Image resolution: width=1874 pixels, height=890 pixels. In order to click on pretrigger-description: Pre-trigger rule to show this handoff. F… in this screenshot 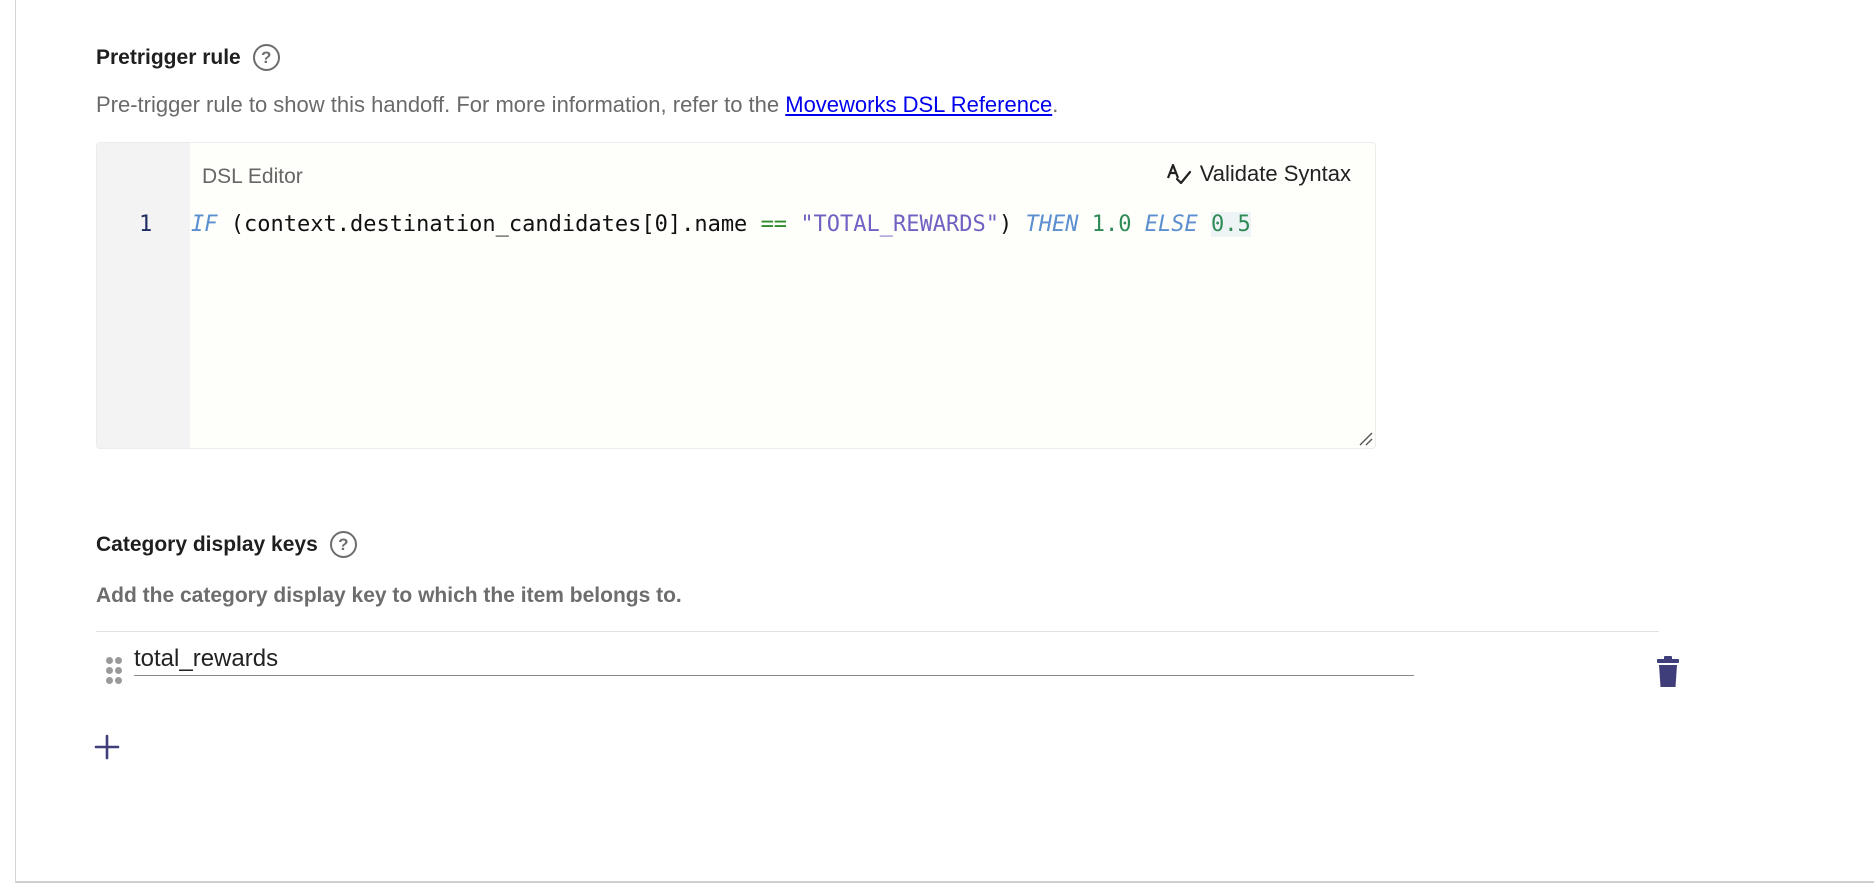, I will do `click(577, 105)`.